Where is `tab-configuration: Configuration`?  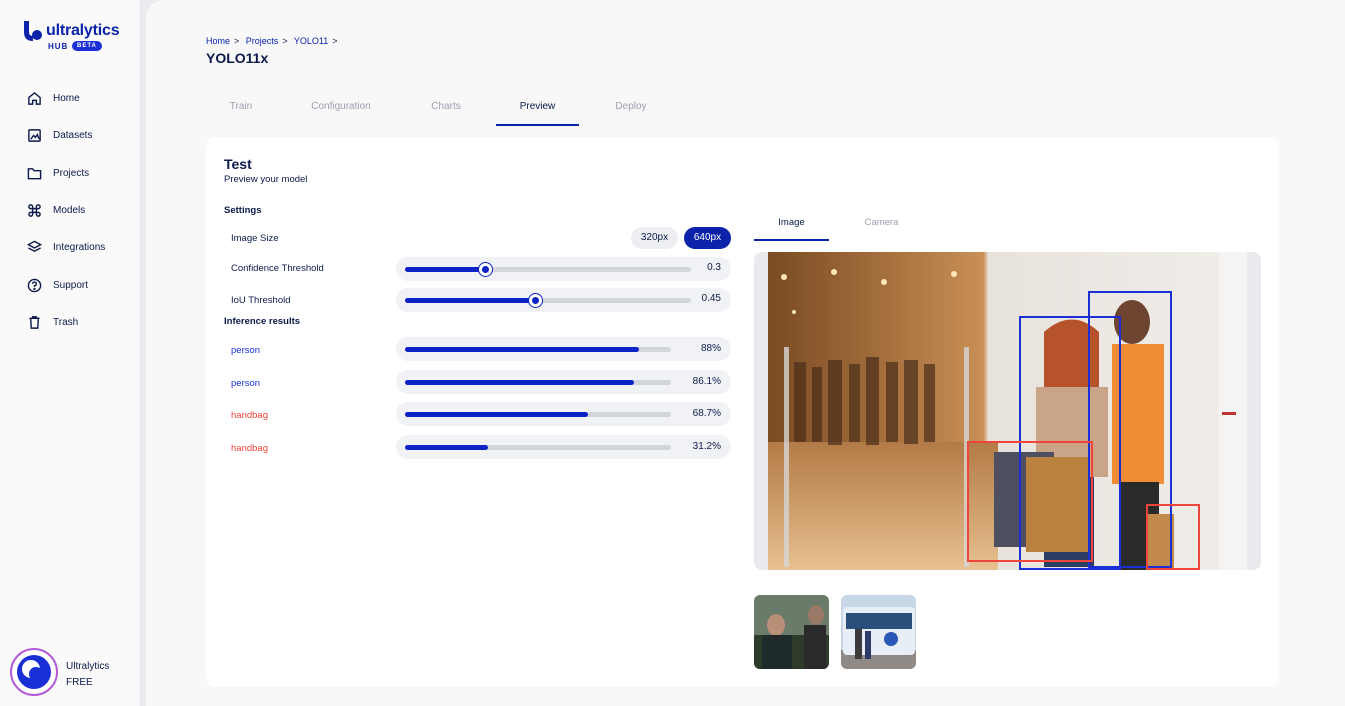 tab-configuration: Configuration is located at coordinates (341, 109).